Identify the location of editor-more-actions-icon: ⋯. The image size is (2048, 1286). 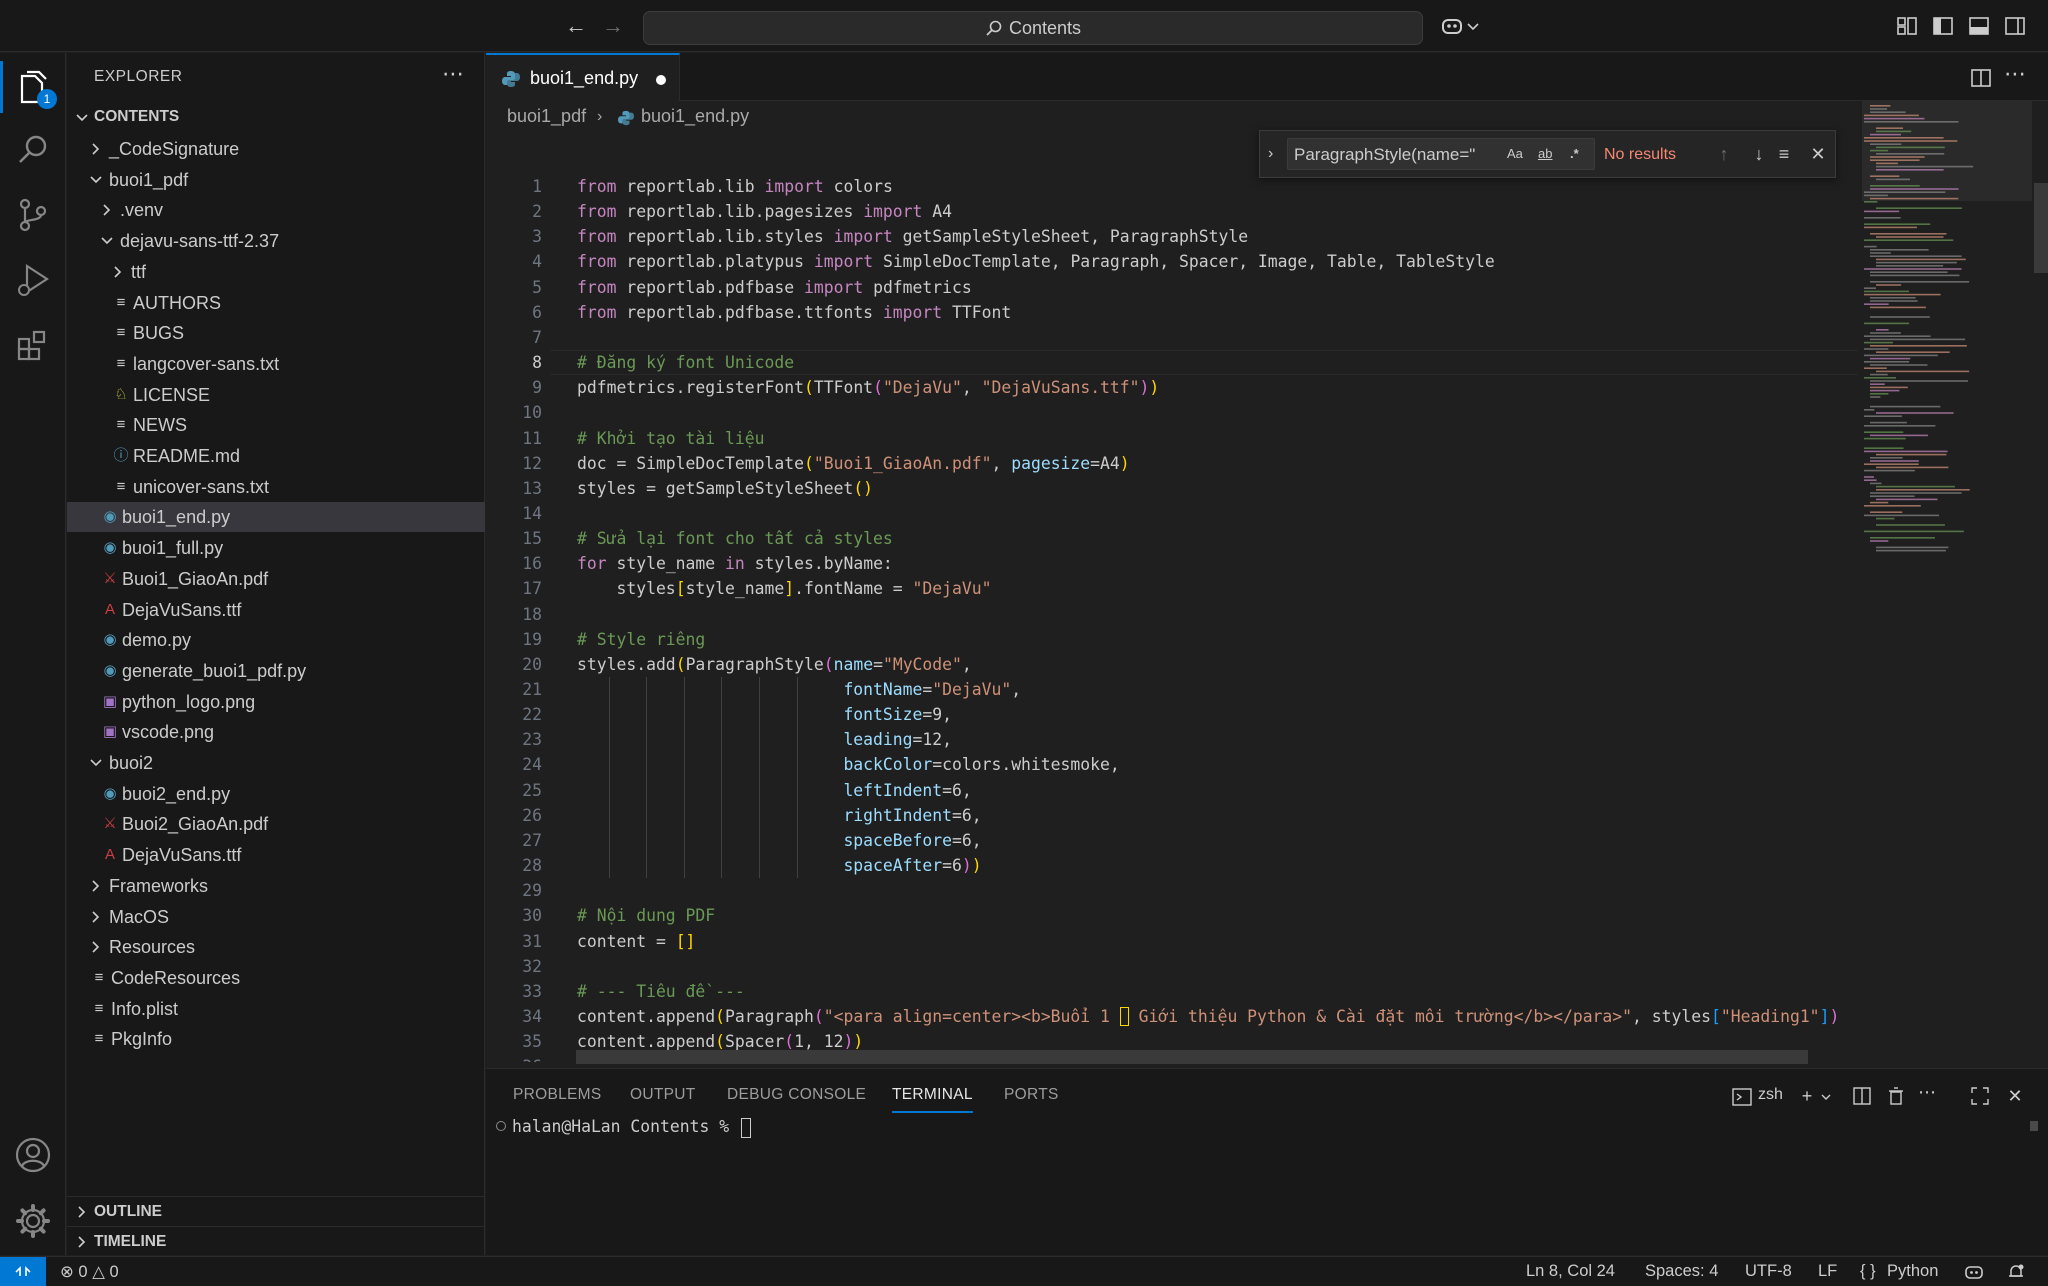
(2015, 74).